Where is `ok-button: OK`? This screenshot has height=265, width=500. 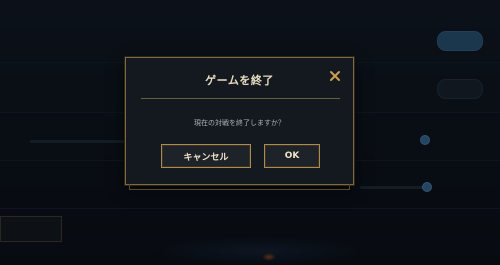 ok-button: OK is located at coordinates (292, 156).